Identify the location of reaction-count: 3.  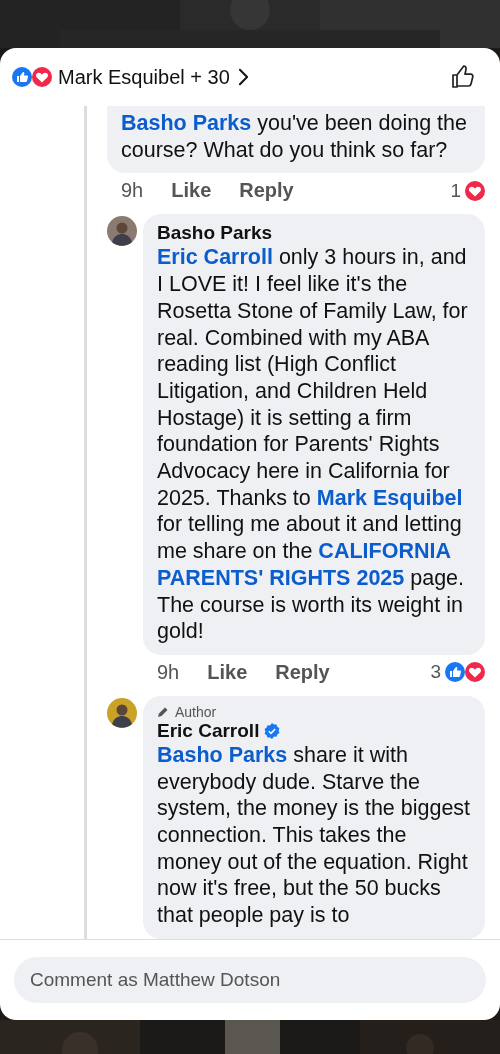
(435, 672).